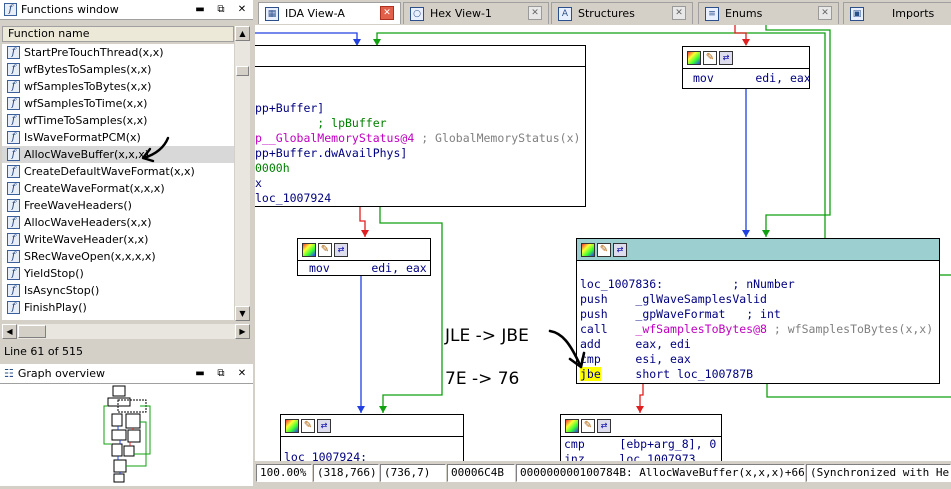  What do you see at coordinates (913, 13) in the screenshot?
I see `tab-label: Imports` at bounding box center [913, 13].